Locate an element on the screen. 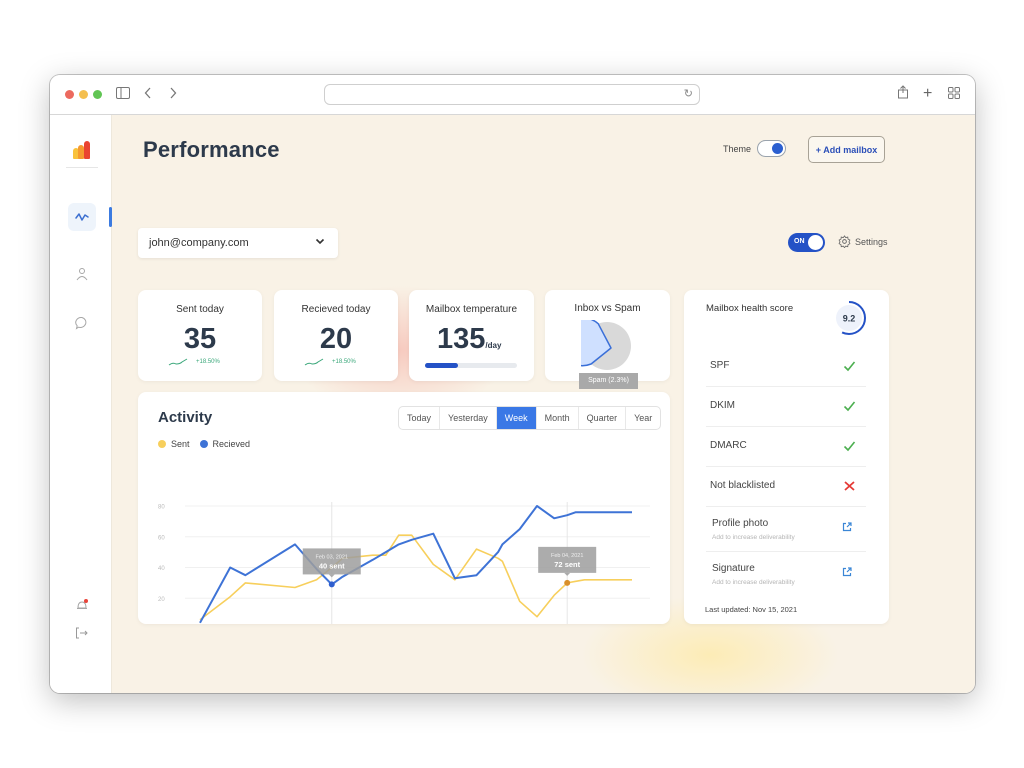 The width and height of the screenshot is (1024, 768). theme-toggle is located at coordinates (771, 148).